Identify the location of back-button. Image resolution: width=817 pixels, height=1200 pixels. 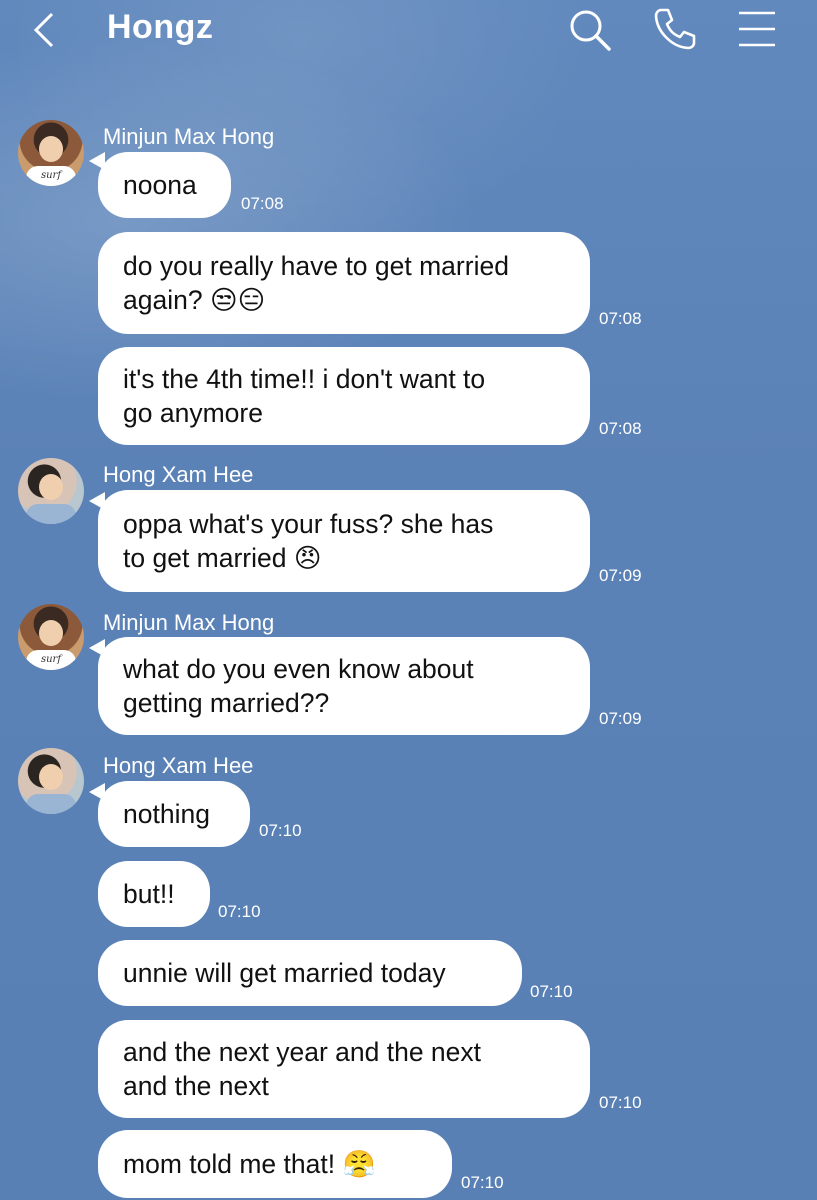
(43, 32).